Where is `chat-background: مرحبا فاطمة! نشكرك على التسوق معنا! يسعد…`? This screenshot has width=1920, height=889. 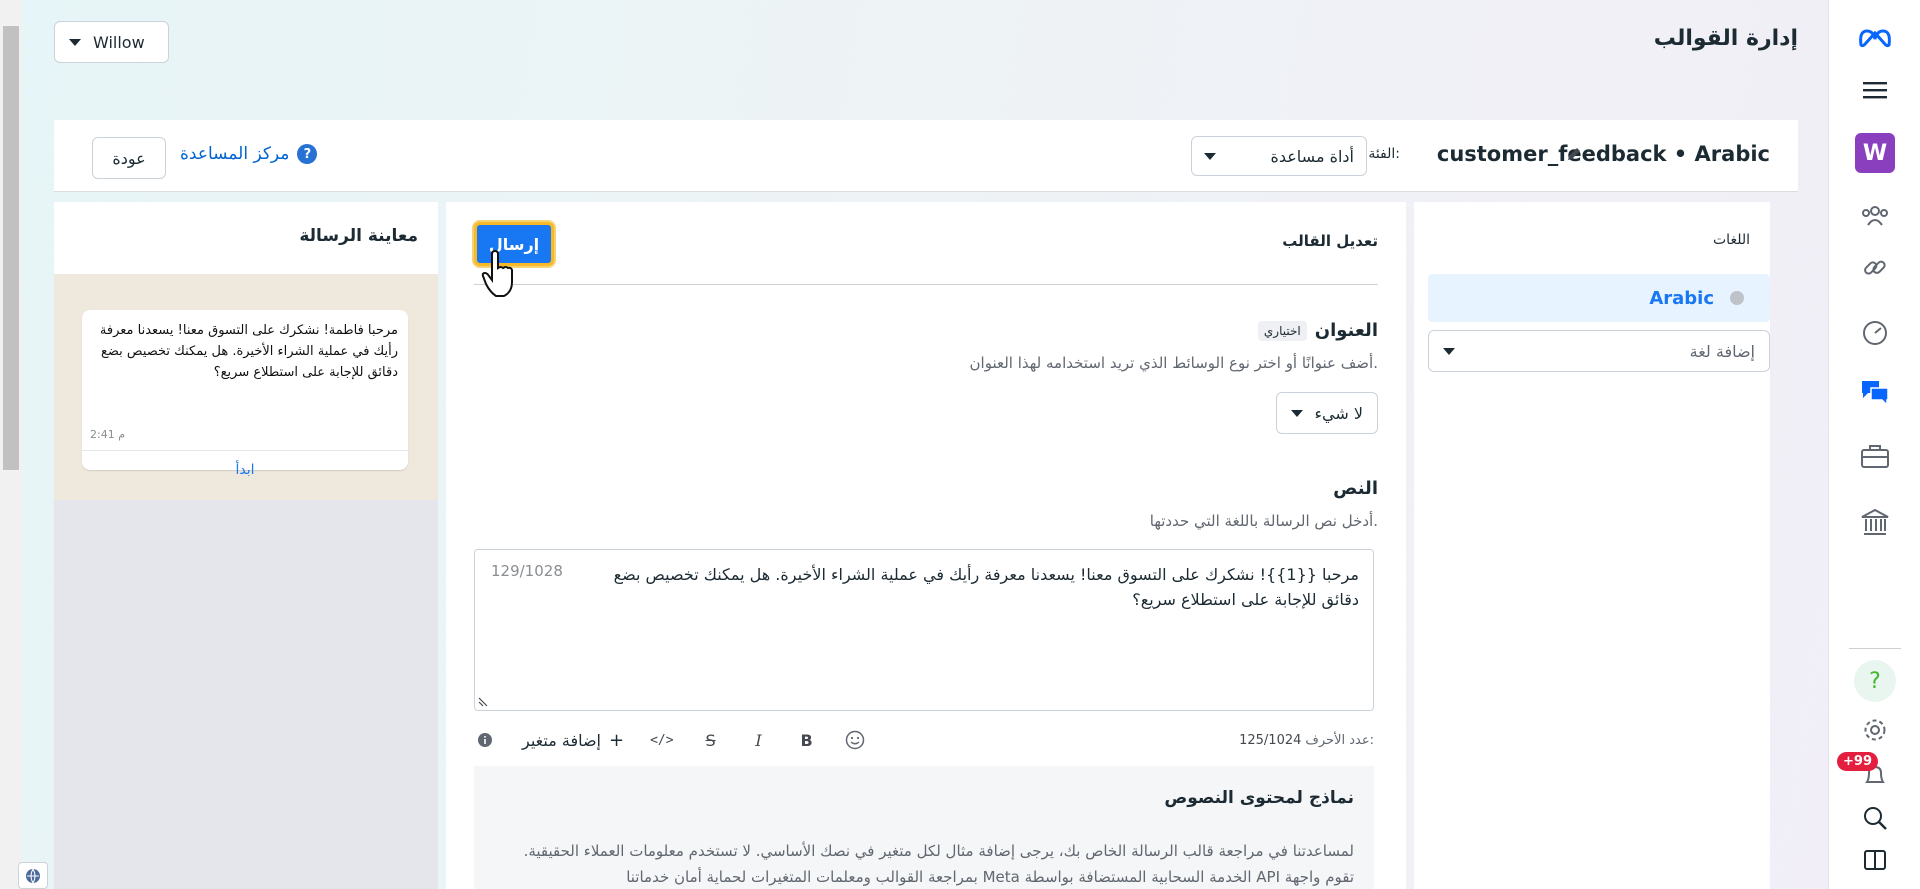 chat-background: مرحبا فاطمة! نشكرك على التسوق معنا! يسعد… is located at coordinates (246, 387).